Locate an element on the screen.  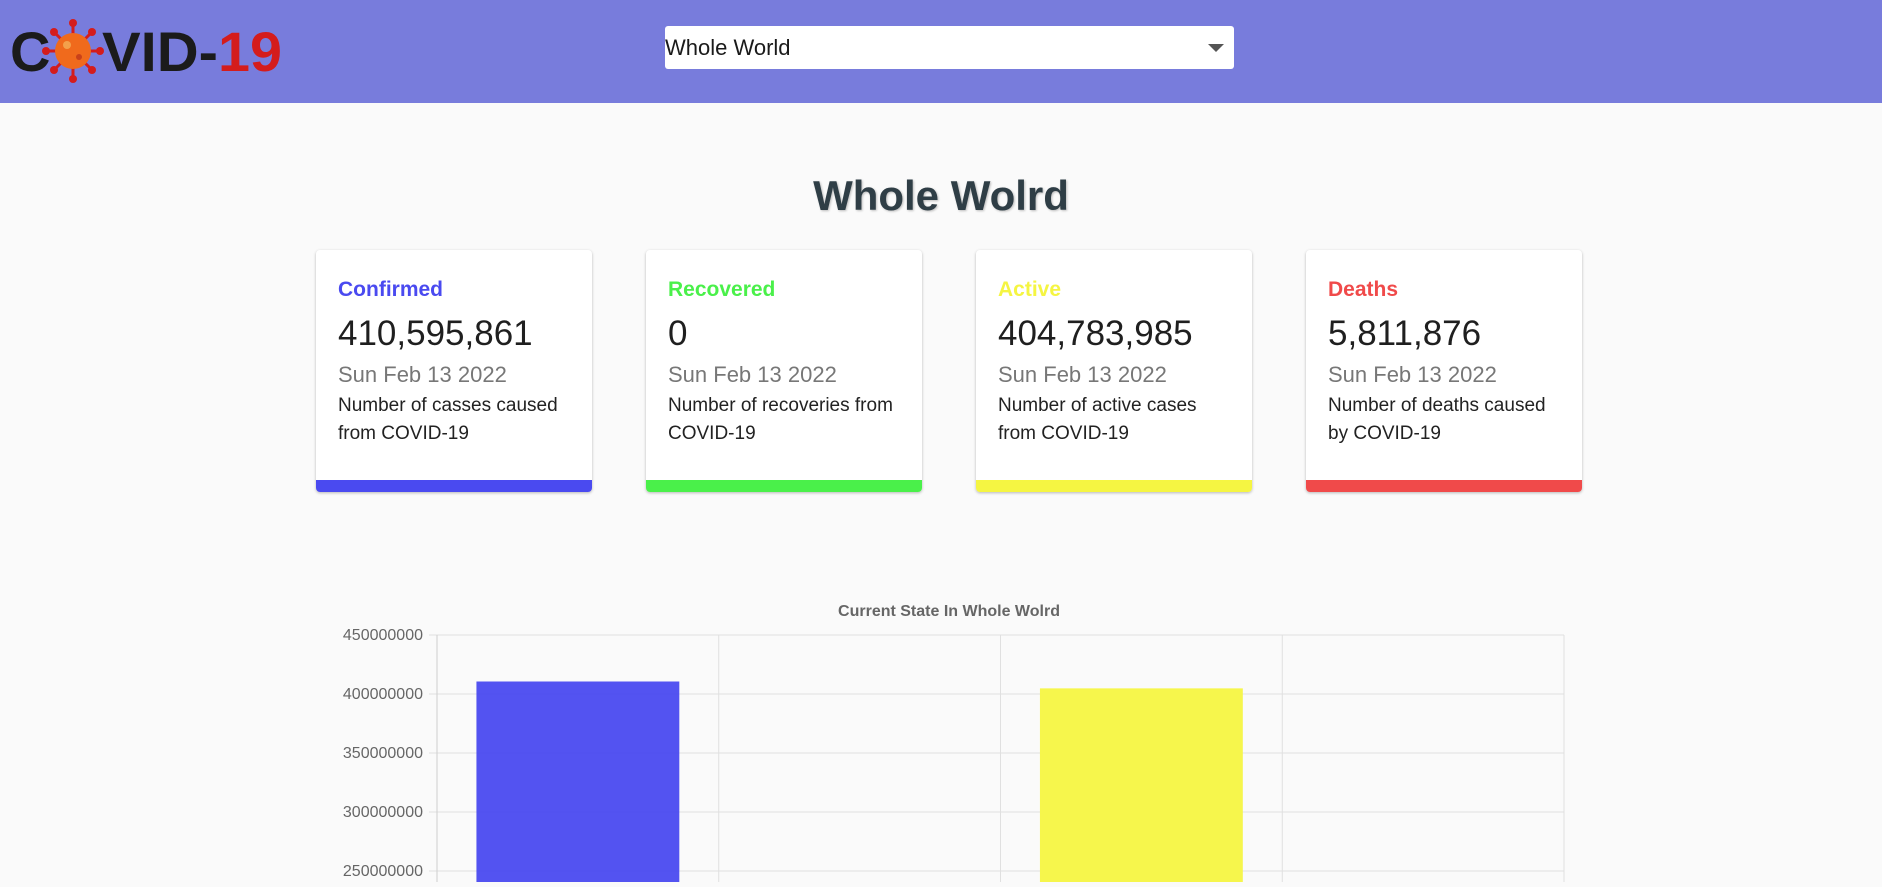
page-title: Whole Wolrd is located at coordinates (941, 195).